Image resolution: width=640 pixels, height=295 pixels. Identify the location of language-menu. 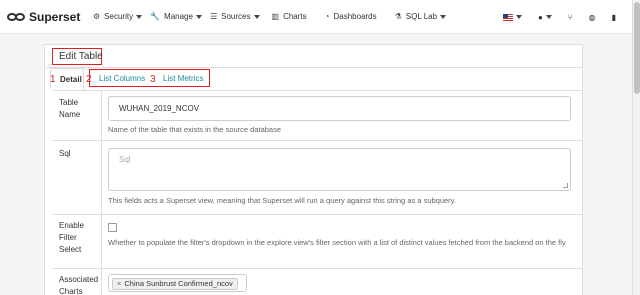
(512, 17).